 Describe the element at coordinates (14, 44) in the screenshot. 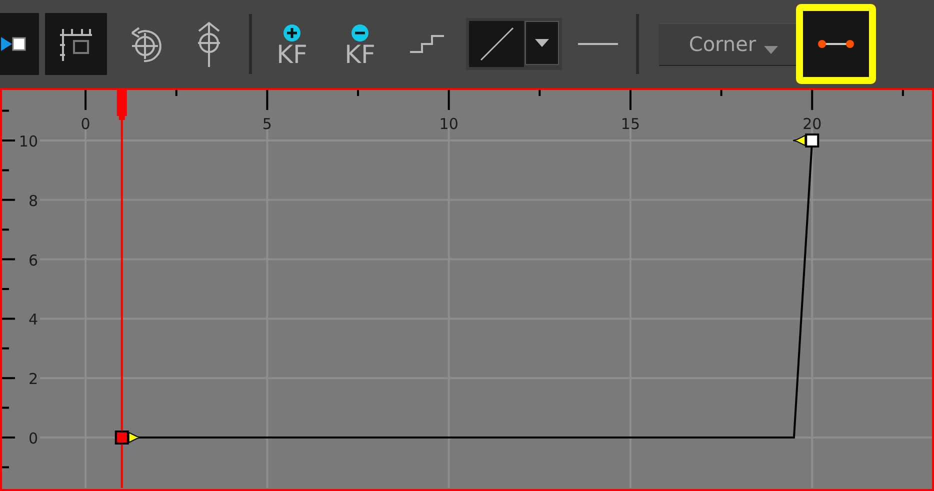

I see `key-icon` at that location.